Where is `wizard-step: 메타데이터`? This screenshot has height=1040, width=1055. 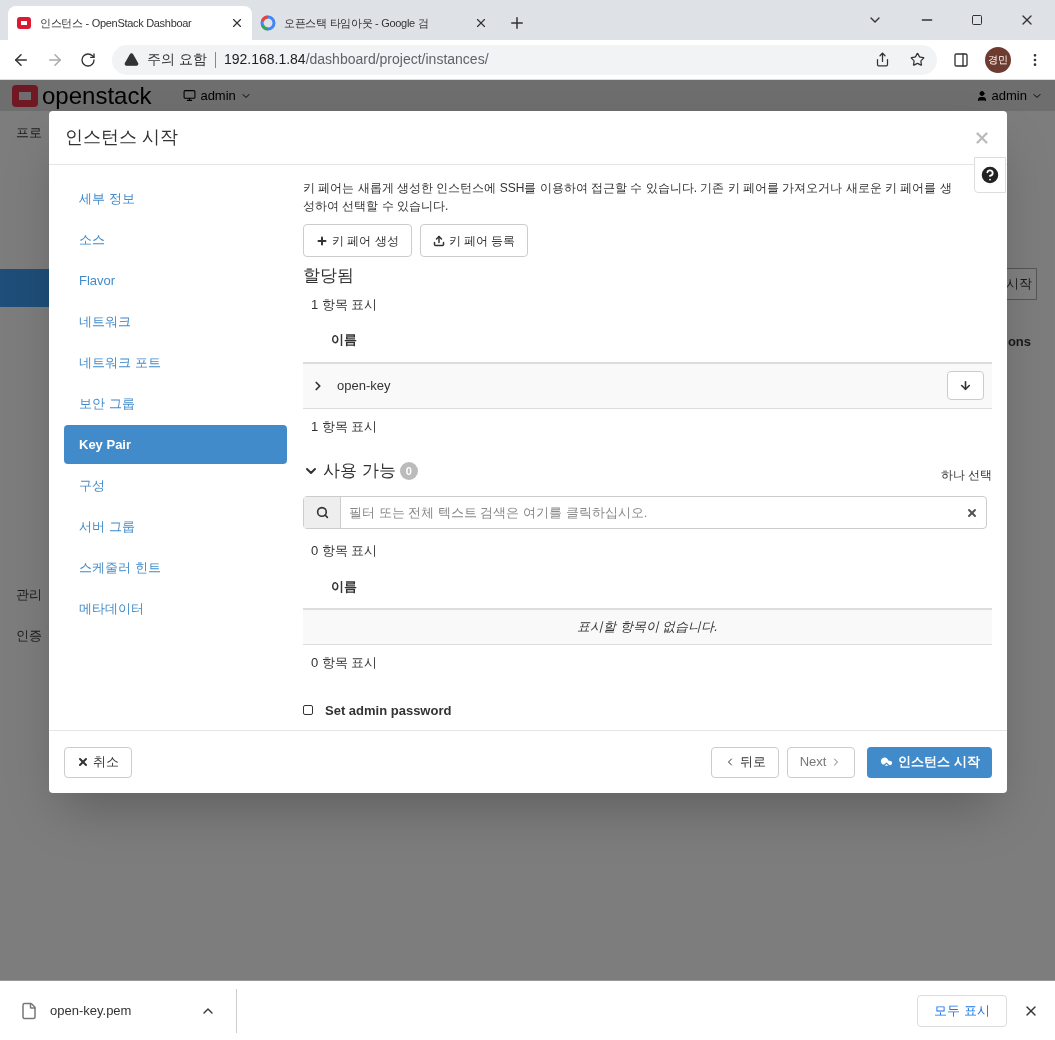 wizard-step: 메타데이터 is located at coordinates (175, 608).